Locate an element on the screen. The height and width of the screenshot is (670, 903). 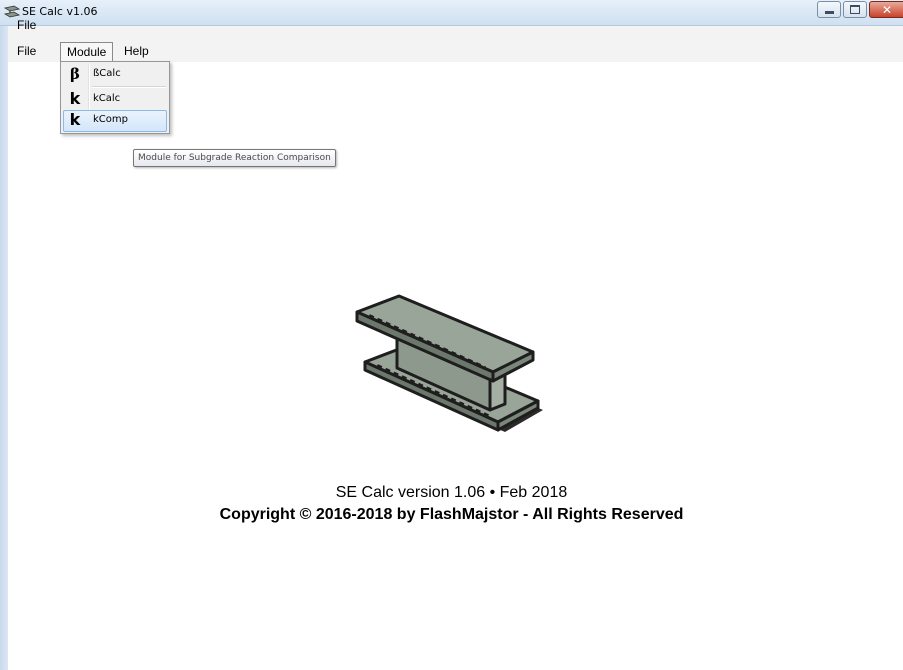
close-button: ✕ is located at coordinates (886, 9).